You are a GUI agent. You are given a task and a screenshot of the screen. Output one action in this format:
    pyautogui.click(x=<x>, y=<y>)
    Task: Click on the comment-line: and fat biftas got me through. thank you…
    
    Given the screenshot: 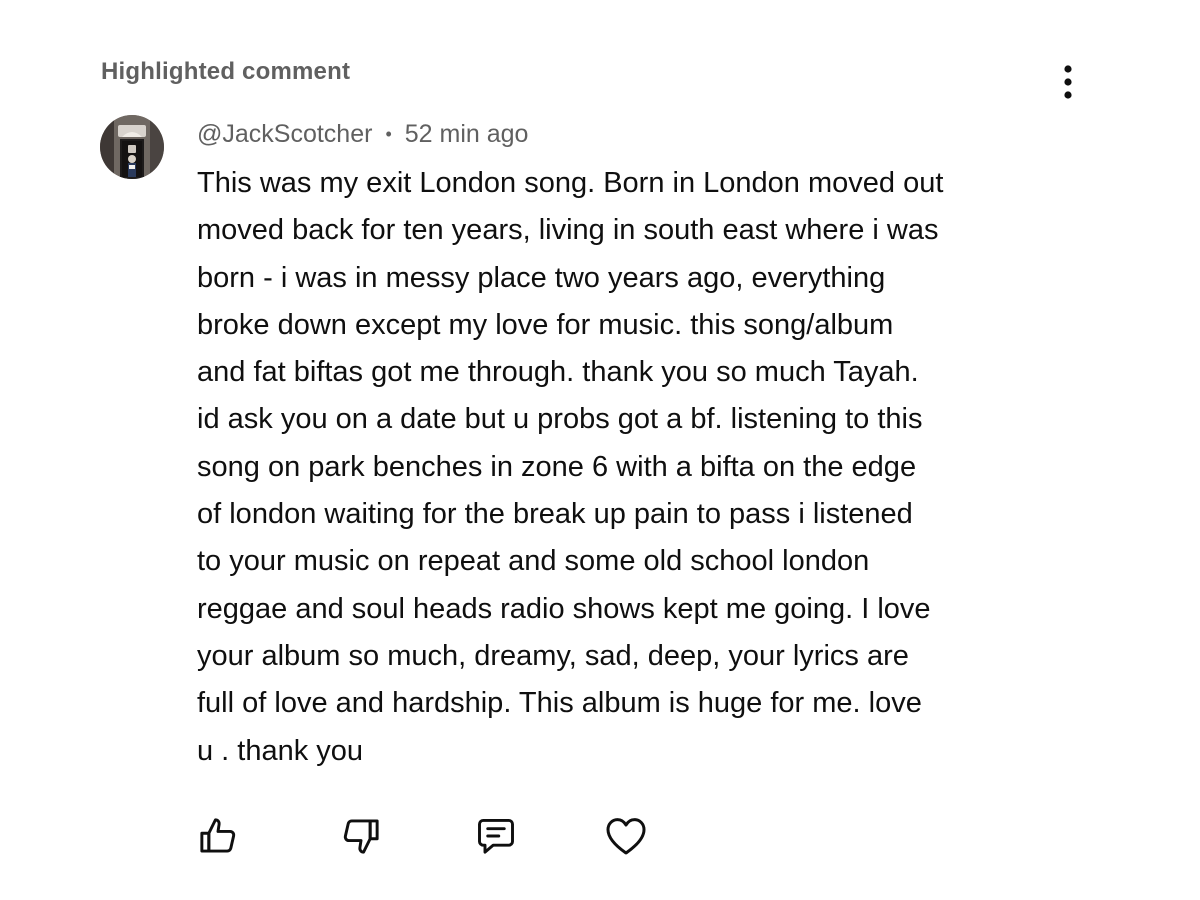 What is the action you would take?
    pyautogui.click(x=558, y=372)
    